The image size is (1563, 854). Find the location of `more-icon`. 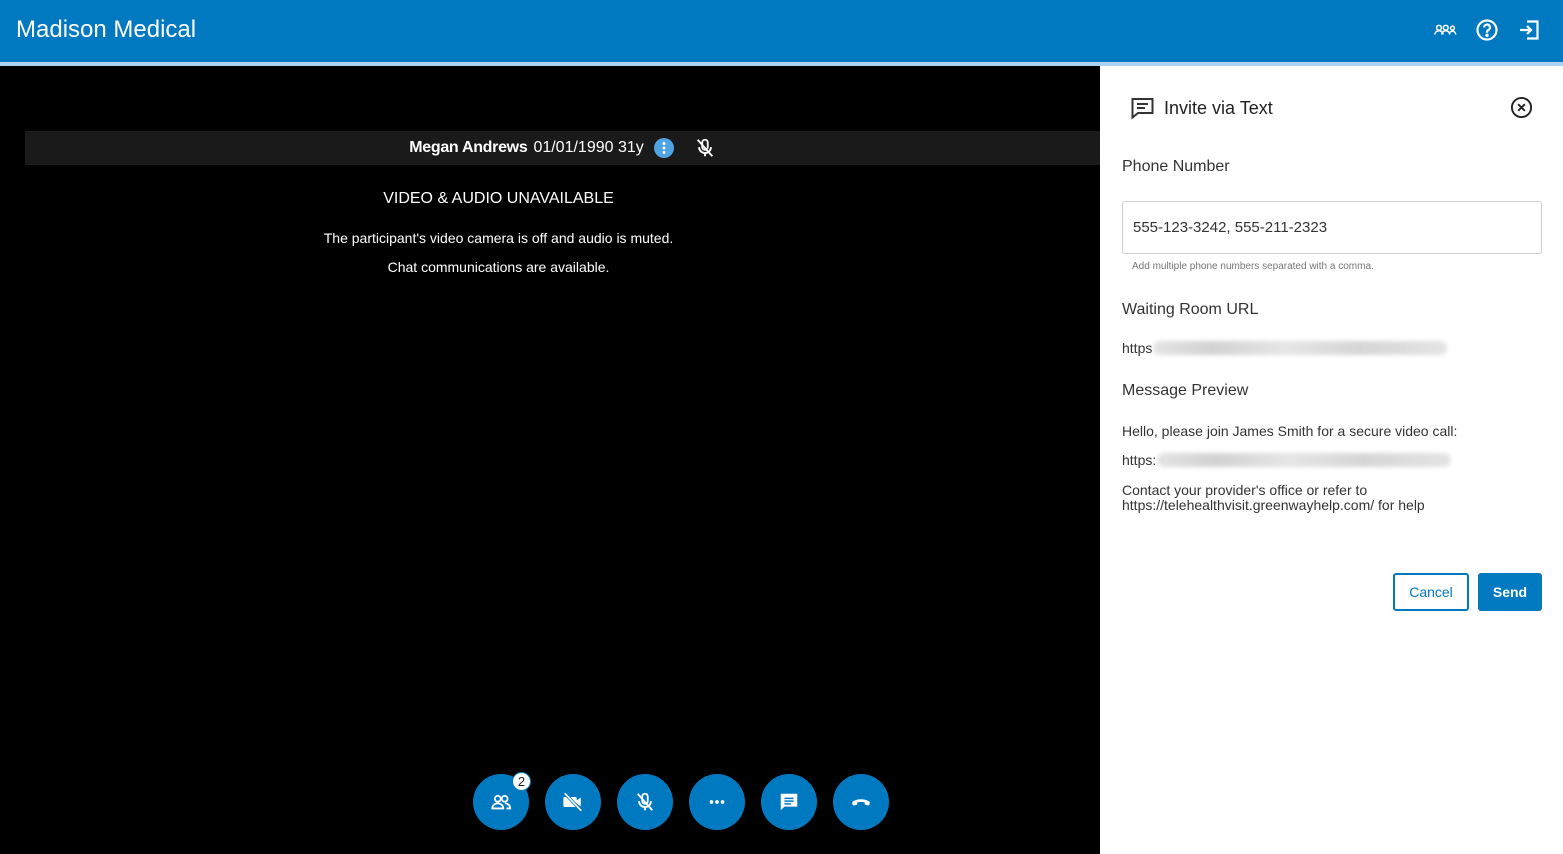

more-icon is located at coordinates (717, 802).